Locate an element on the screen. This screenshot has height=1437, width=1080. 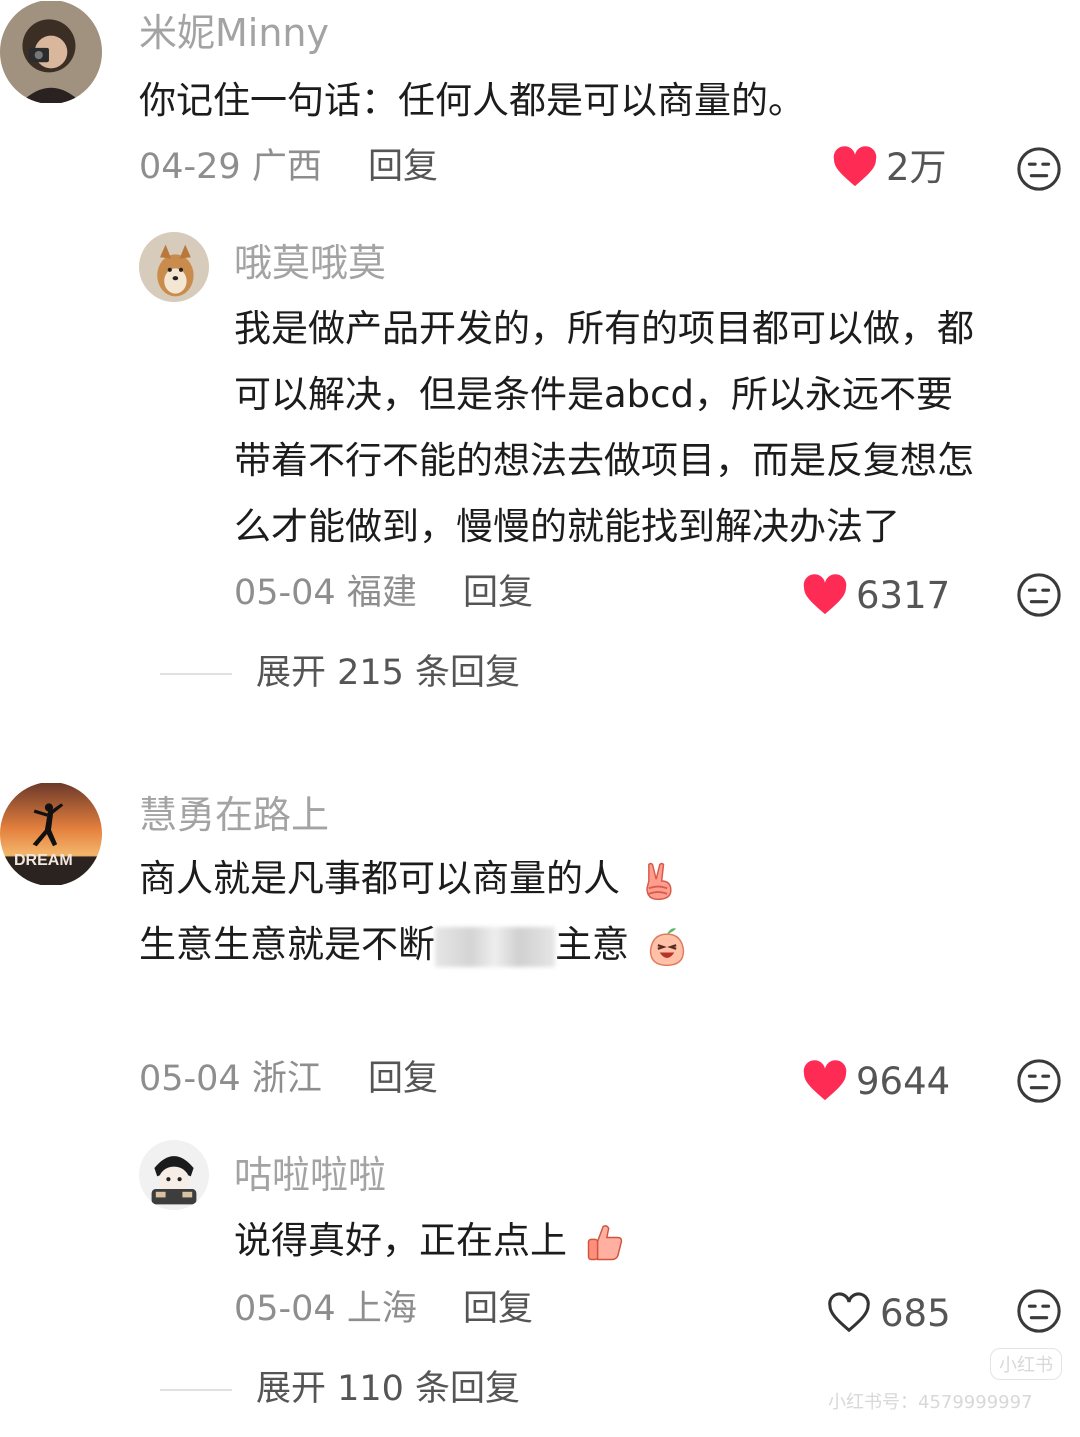
comment-text: 商人就是凡事都可以商量的人 生意生意就是不断 主意 is located at coordinates (414, 912).